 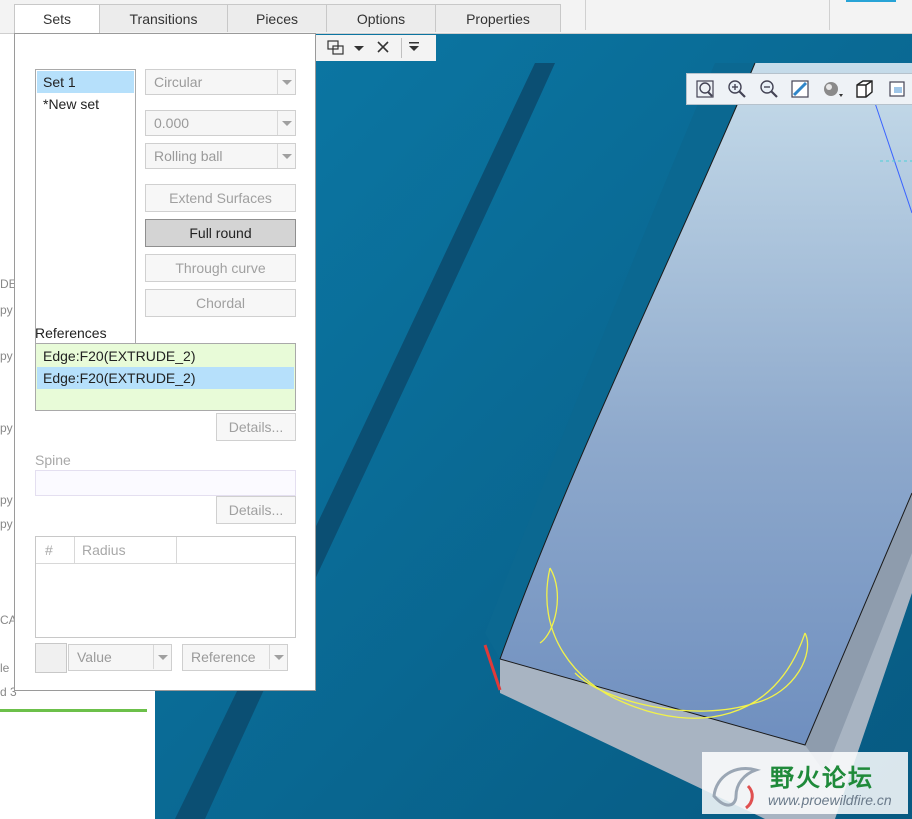 What do you see at coordinates (737, 89) in the screenshot?
I see `zoom-in-icon` at bounding box center [737, 89].